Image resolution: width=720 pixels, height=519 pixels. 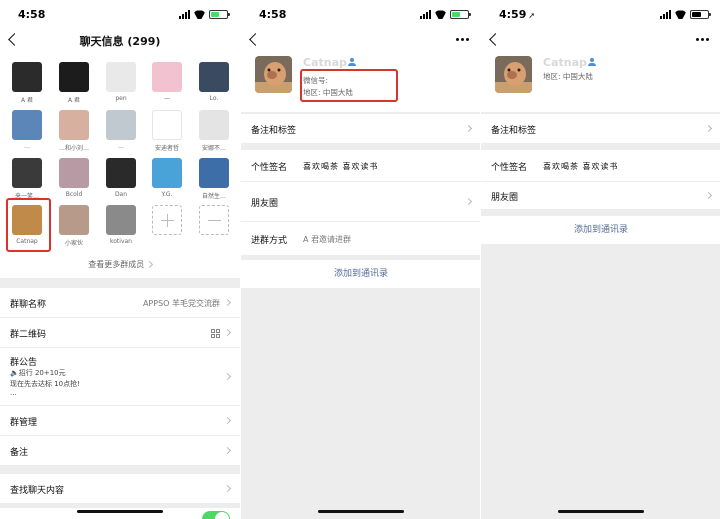 I want to click on search-chat-row: 查找聊天内容, so click(x=120, y=489).